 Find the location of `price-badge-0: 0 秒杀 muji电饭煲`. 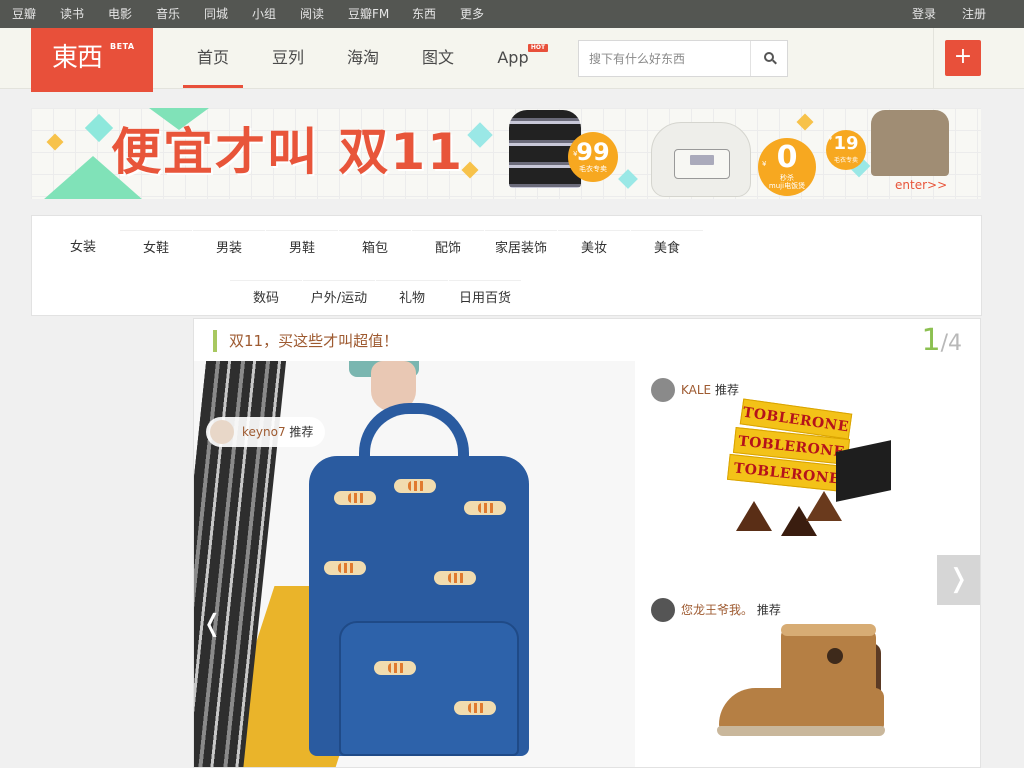

price-badge-0: 0 秒杀 muji电饭煲 is located at coordinates (787, 167).